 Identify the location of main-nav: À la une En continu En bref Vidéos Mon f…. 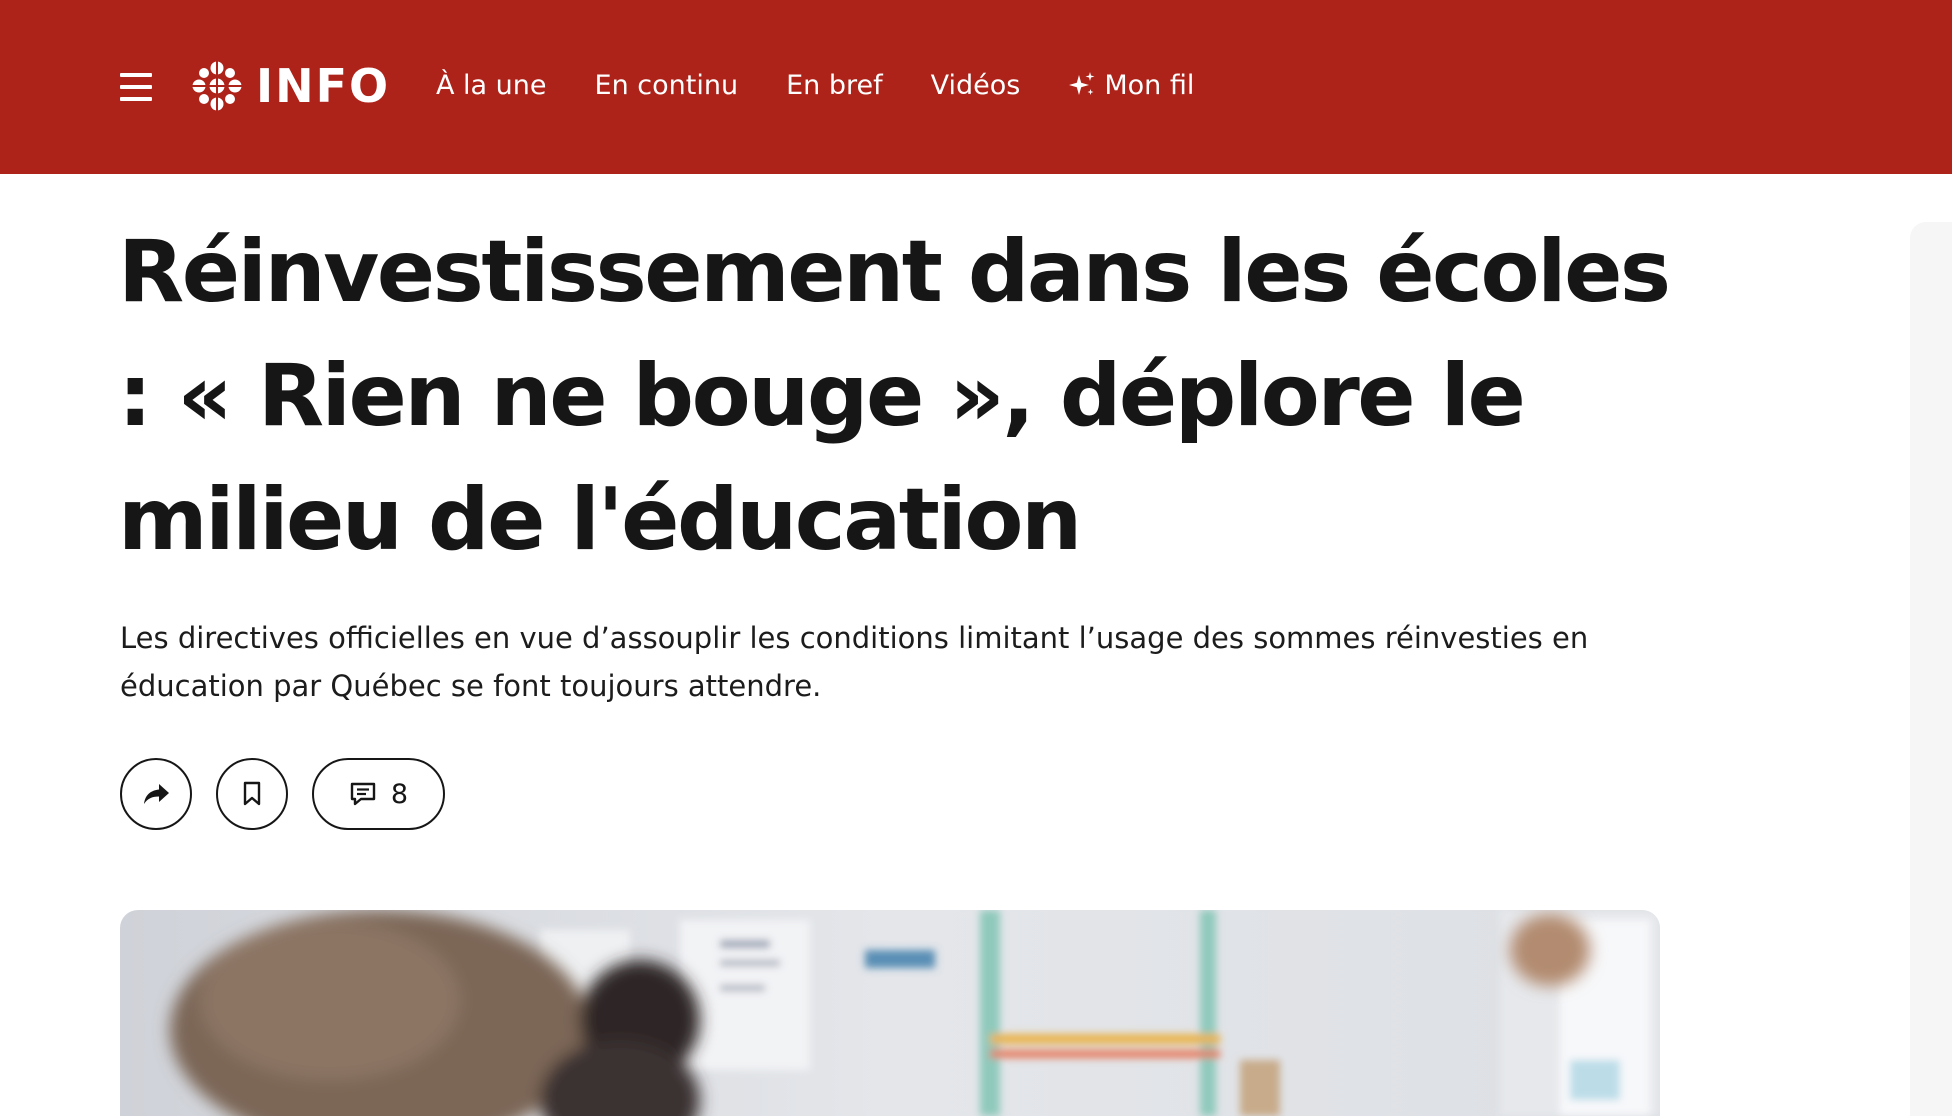
(839, 85).